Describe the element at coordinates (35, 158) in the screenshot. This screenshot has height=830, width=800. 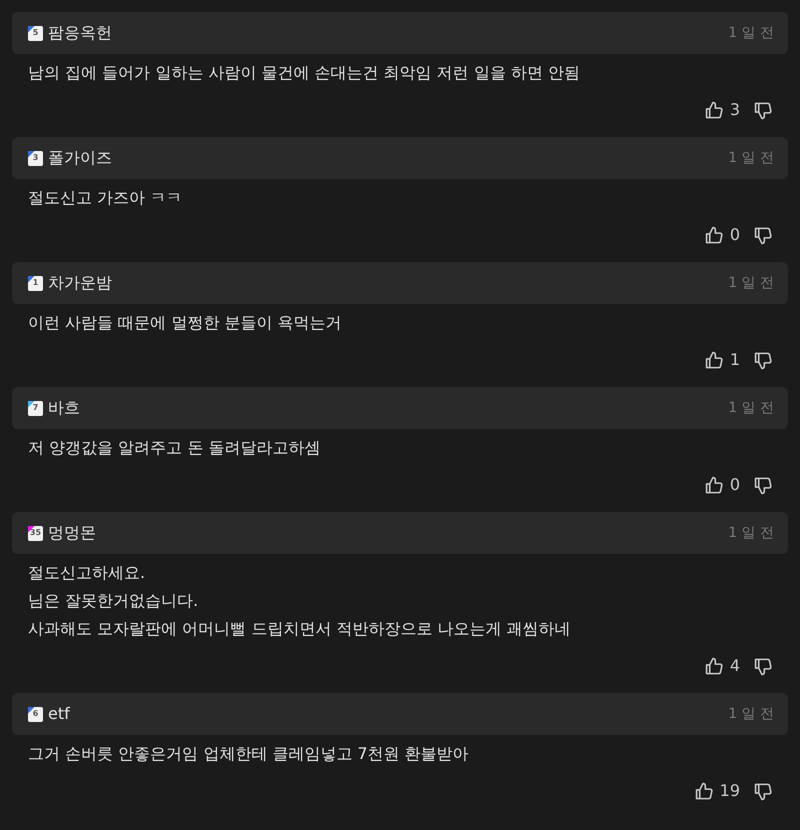
I see `level-badge: 3` at that location.